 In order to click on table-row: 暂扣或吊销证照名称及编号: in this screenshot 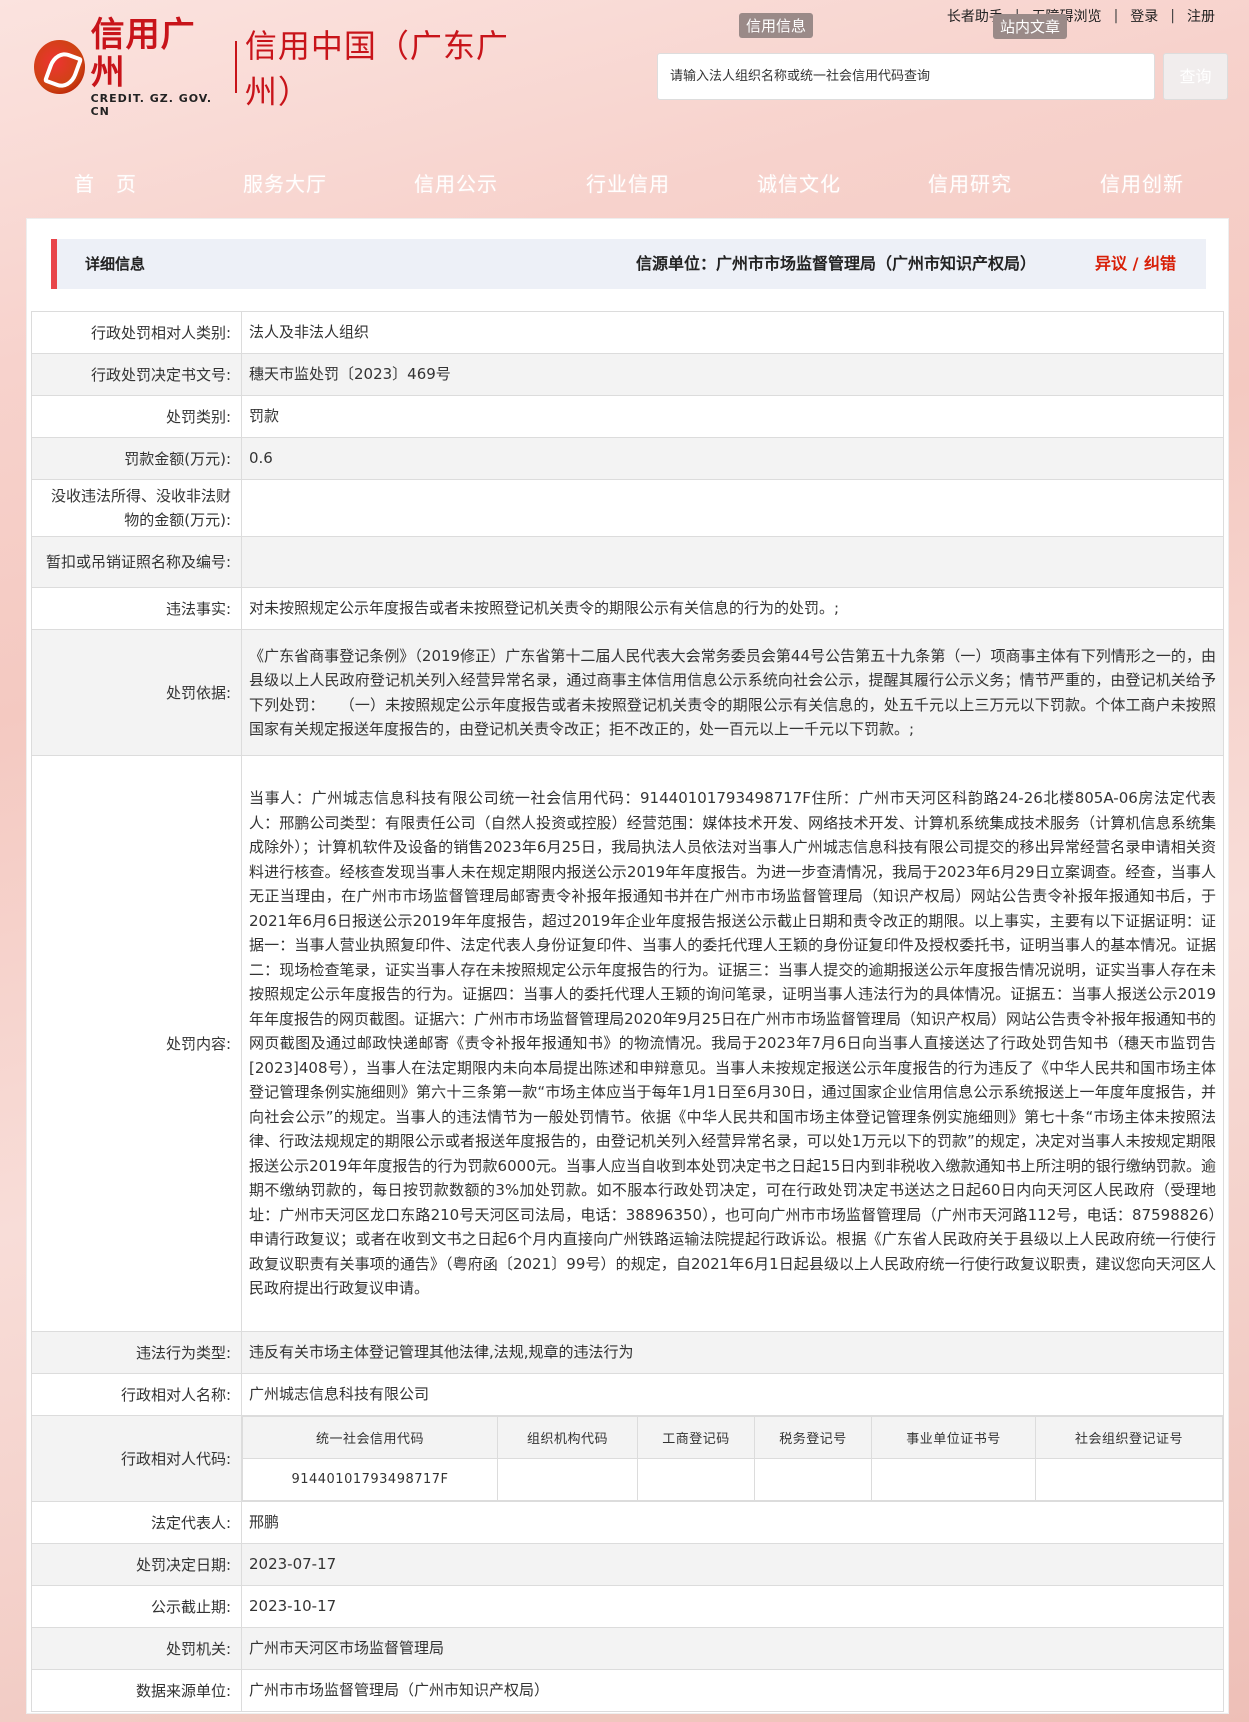, I will do `click(627, 562)`.